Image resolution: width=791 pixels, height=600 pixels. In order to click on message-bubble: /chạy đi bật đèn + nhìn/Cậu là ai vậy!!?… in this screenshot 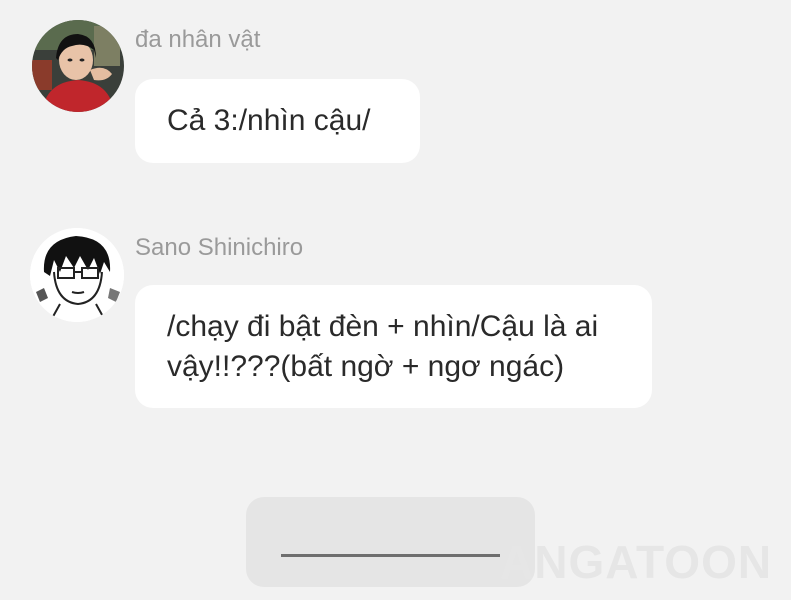, I will do `click(393, 346)`.